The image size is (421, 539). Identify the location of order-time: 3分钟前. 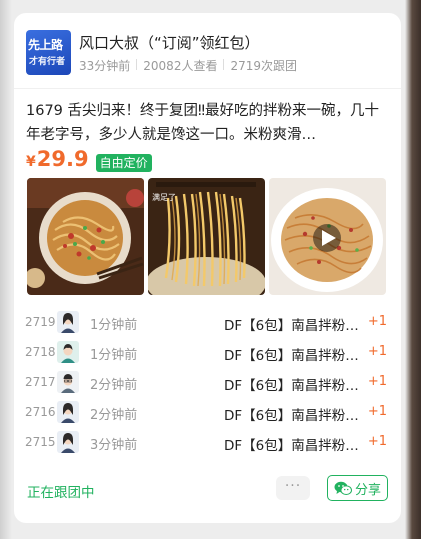
(114, 445).